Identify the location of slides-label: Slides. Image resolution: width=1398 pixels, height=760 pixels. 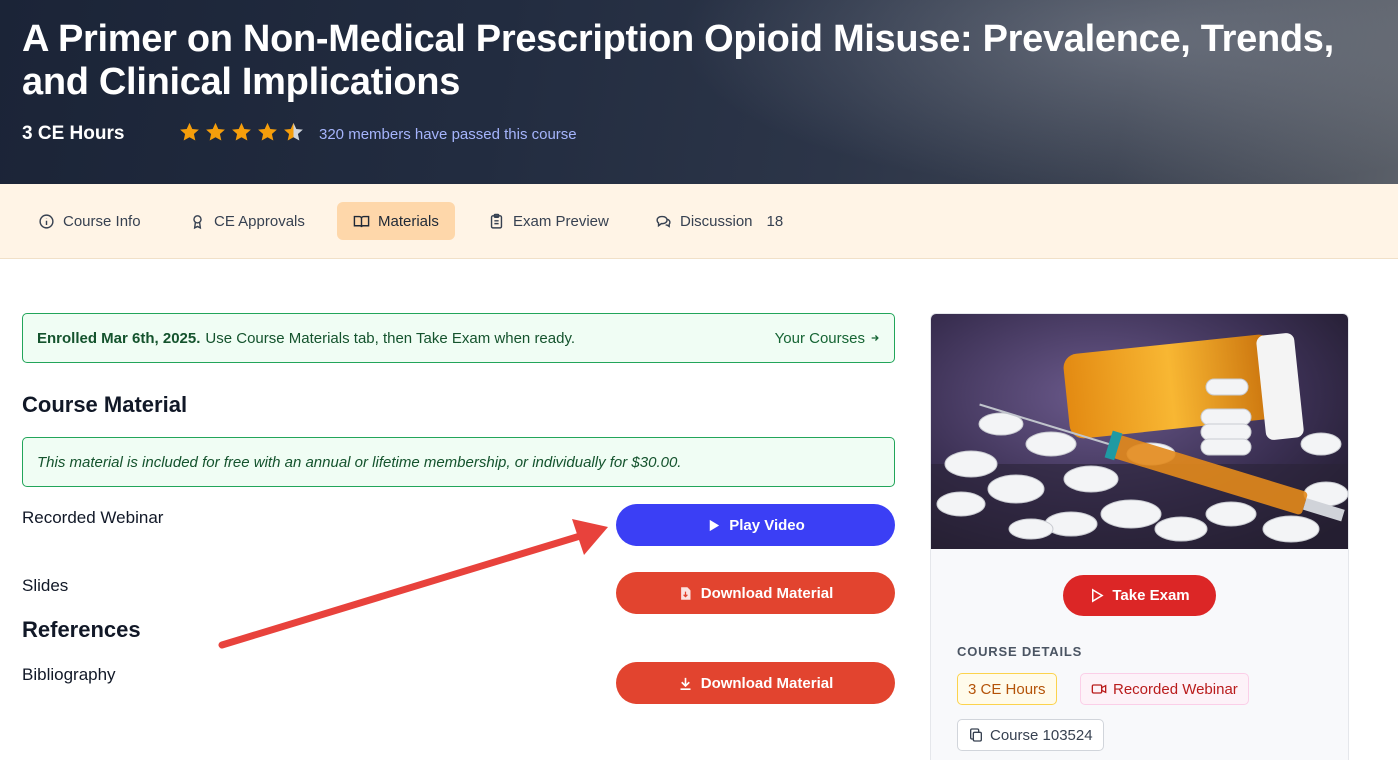
(45, 585).